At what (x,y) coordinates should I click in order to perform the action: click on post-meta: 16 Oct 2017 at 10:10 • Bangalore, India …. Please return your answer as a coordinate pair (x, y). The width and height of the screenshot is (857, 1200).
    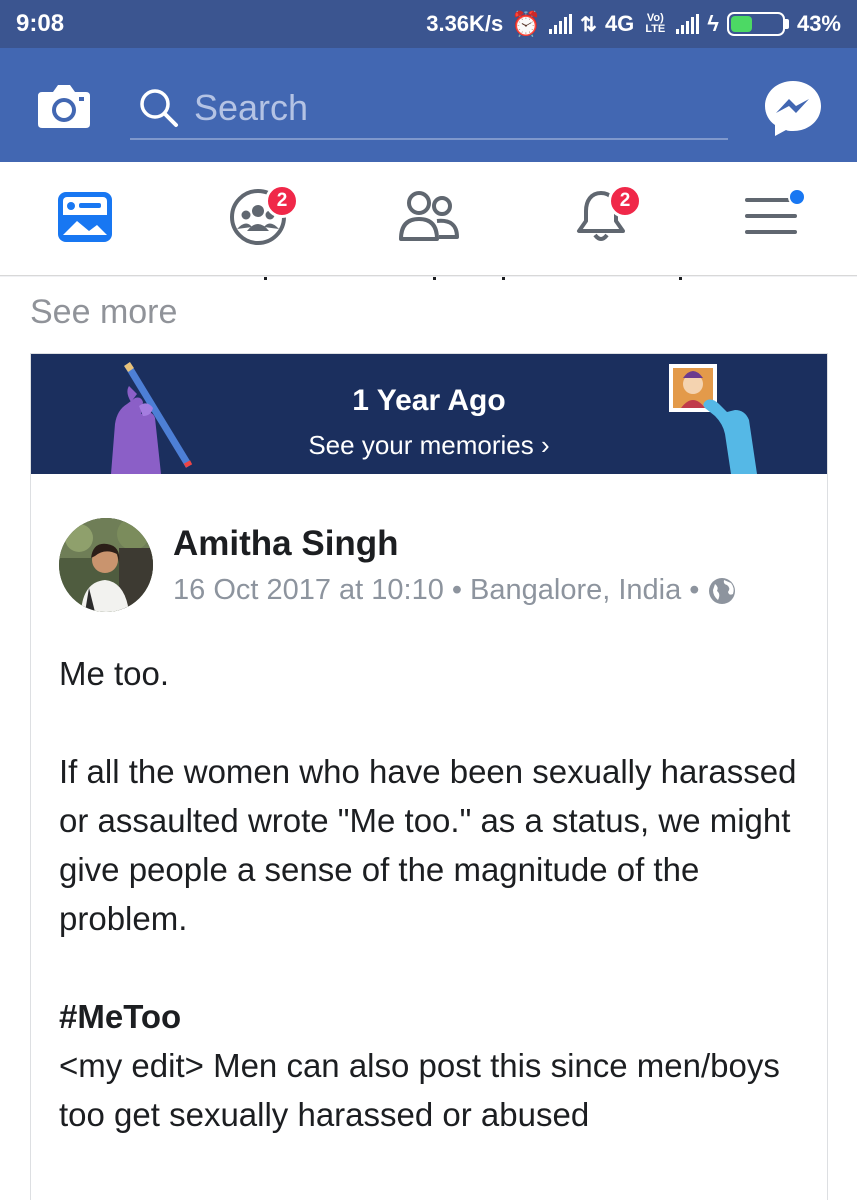
    Looking at the image, I should click on (455, 590).